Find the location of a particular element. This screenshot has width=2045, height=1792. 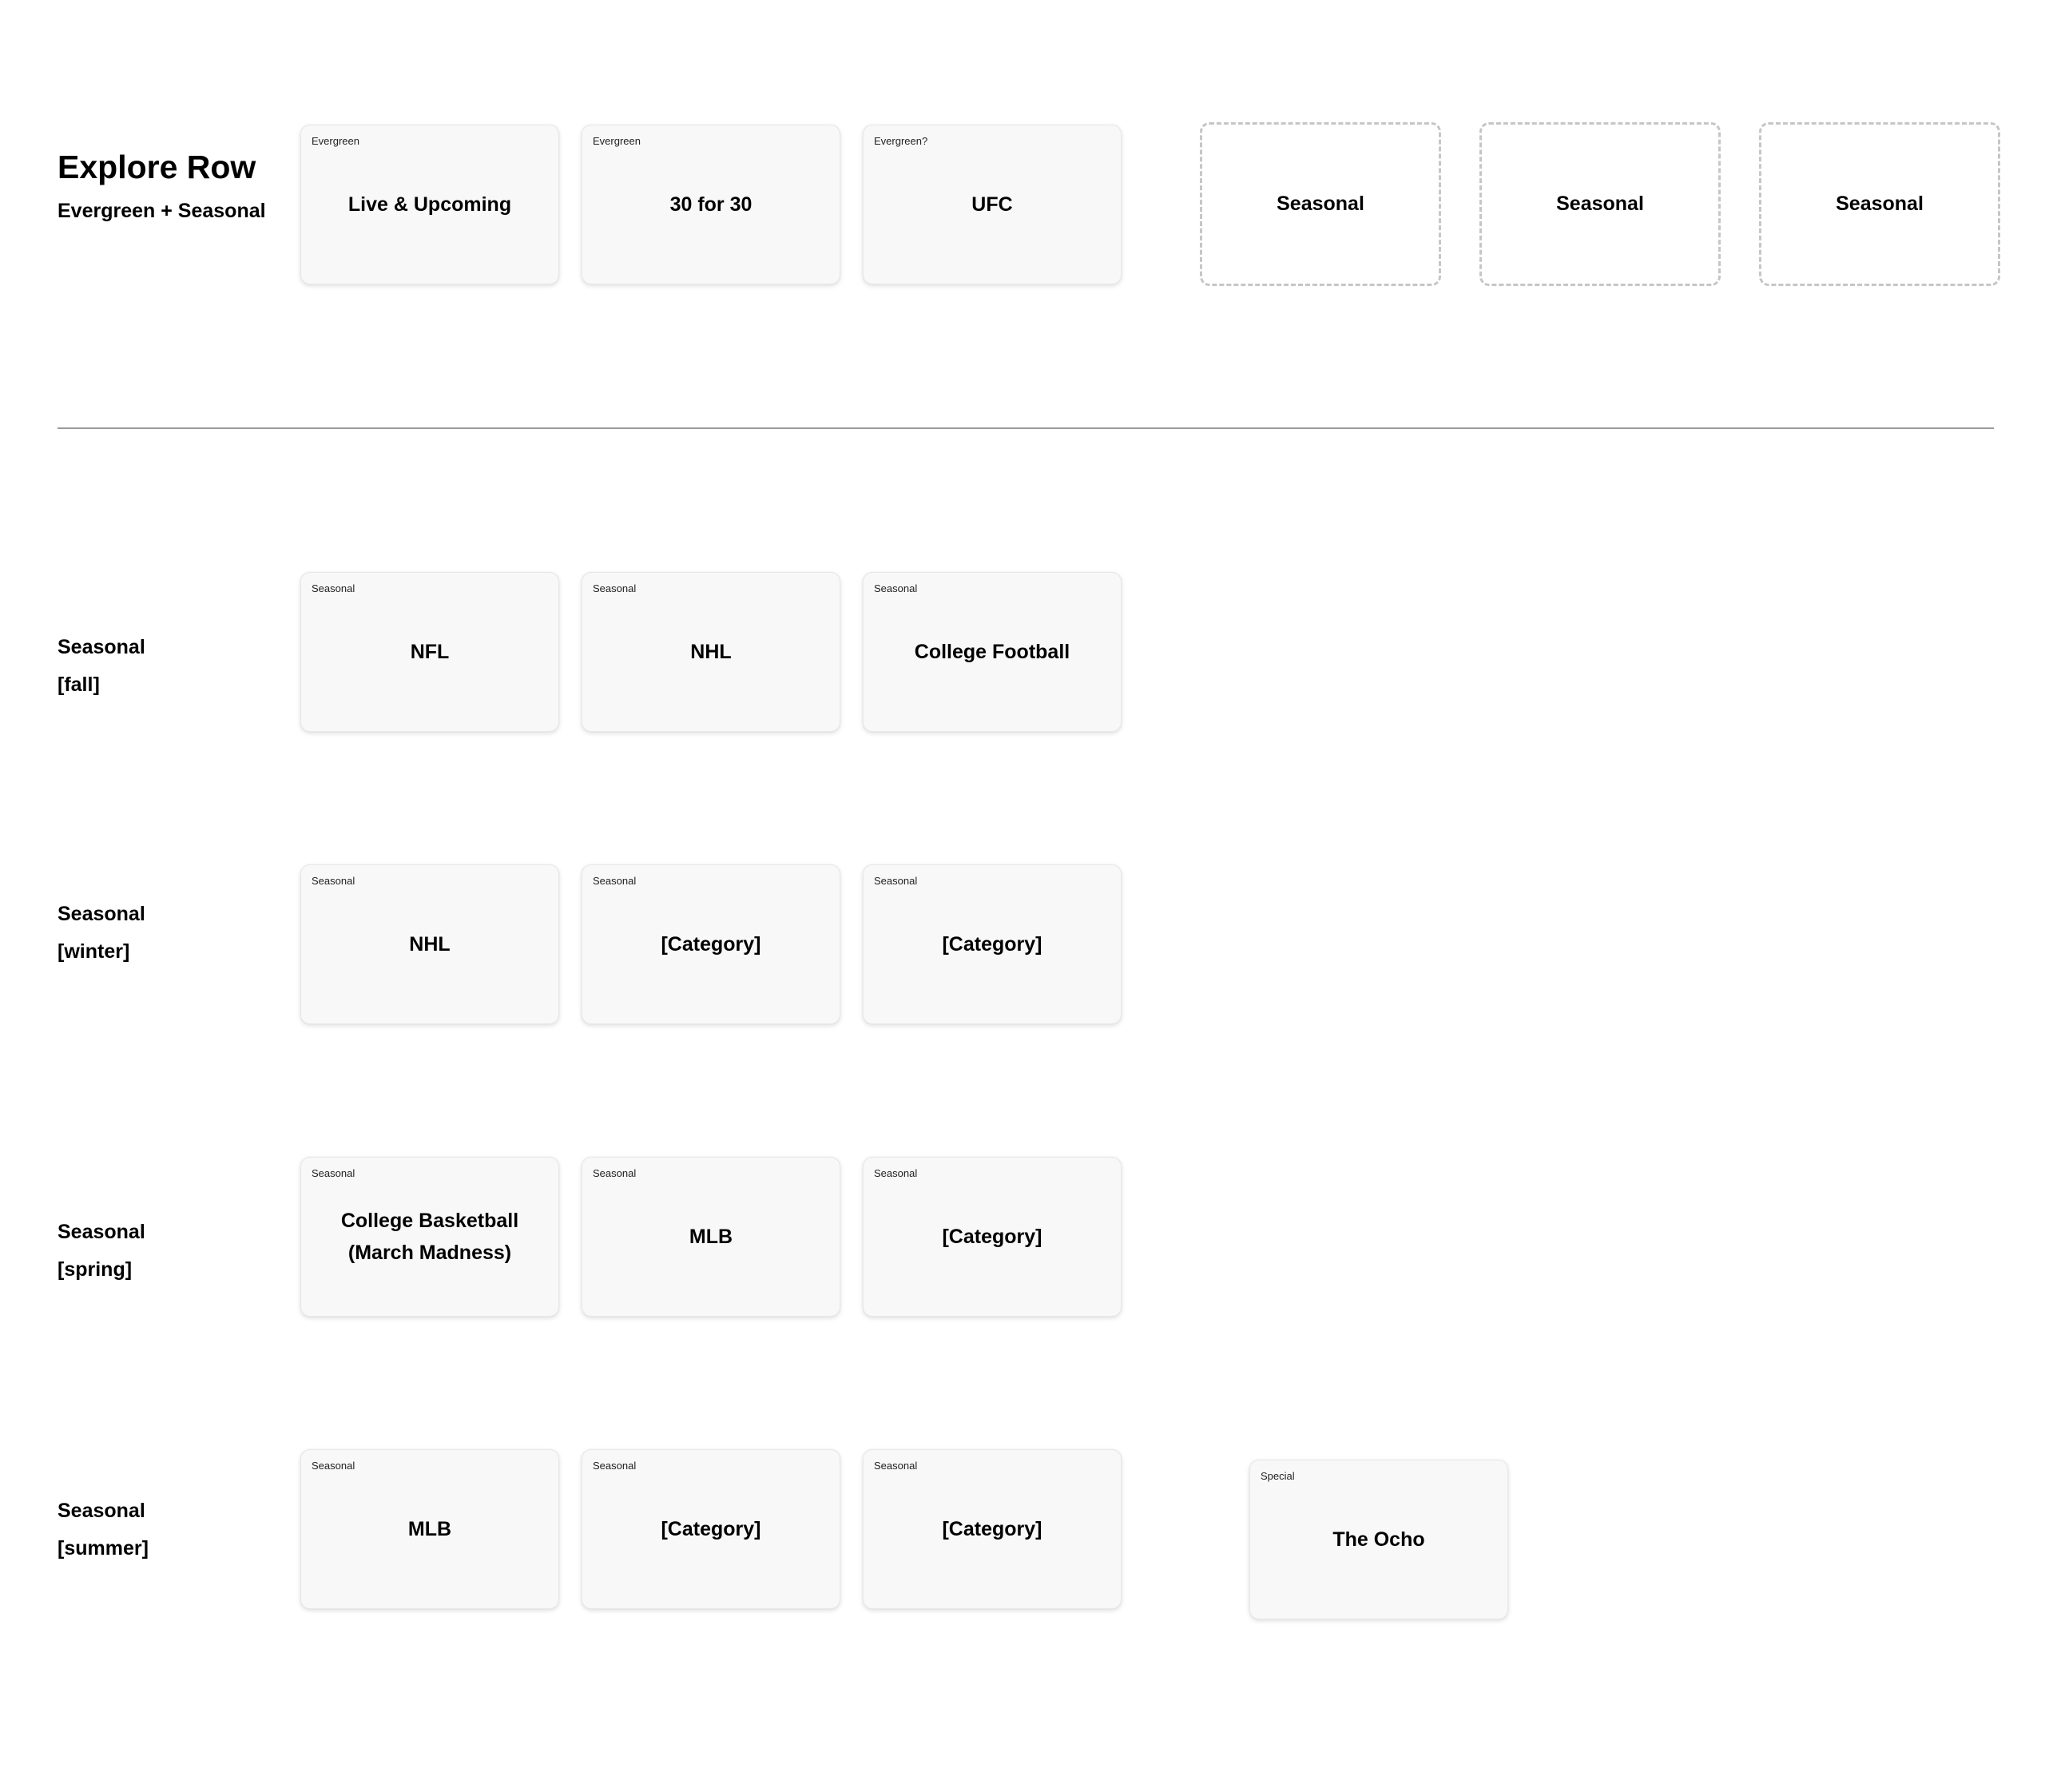

card-title: The Ocho is located at coordinates (1378, 1539).